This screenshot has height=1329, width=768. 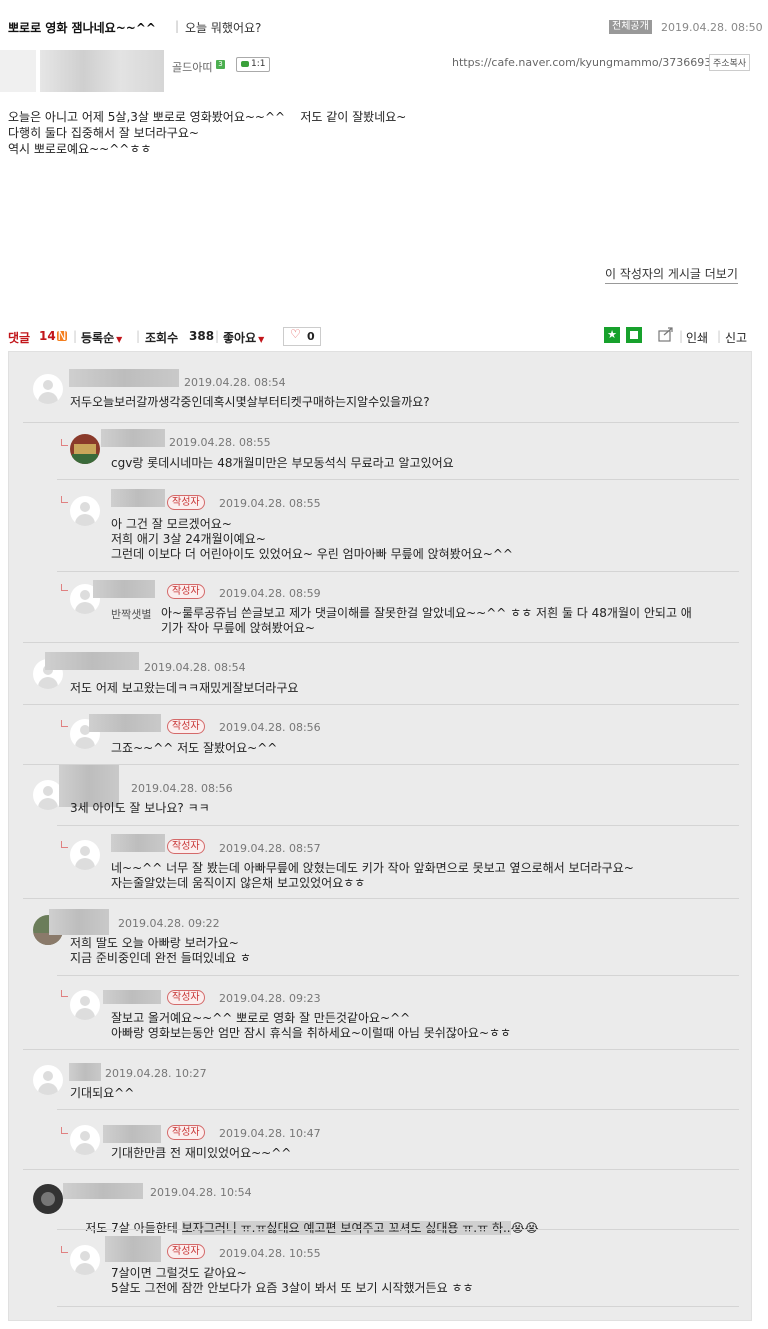 What do you see at coordinates (258, 64) in the screenshot?
I see `chat-label: 1:1` at bounding box center [258, 64].